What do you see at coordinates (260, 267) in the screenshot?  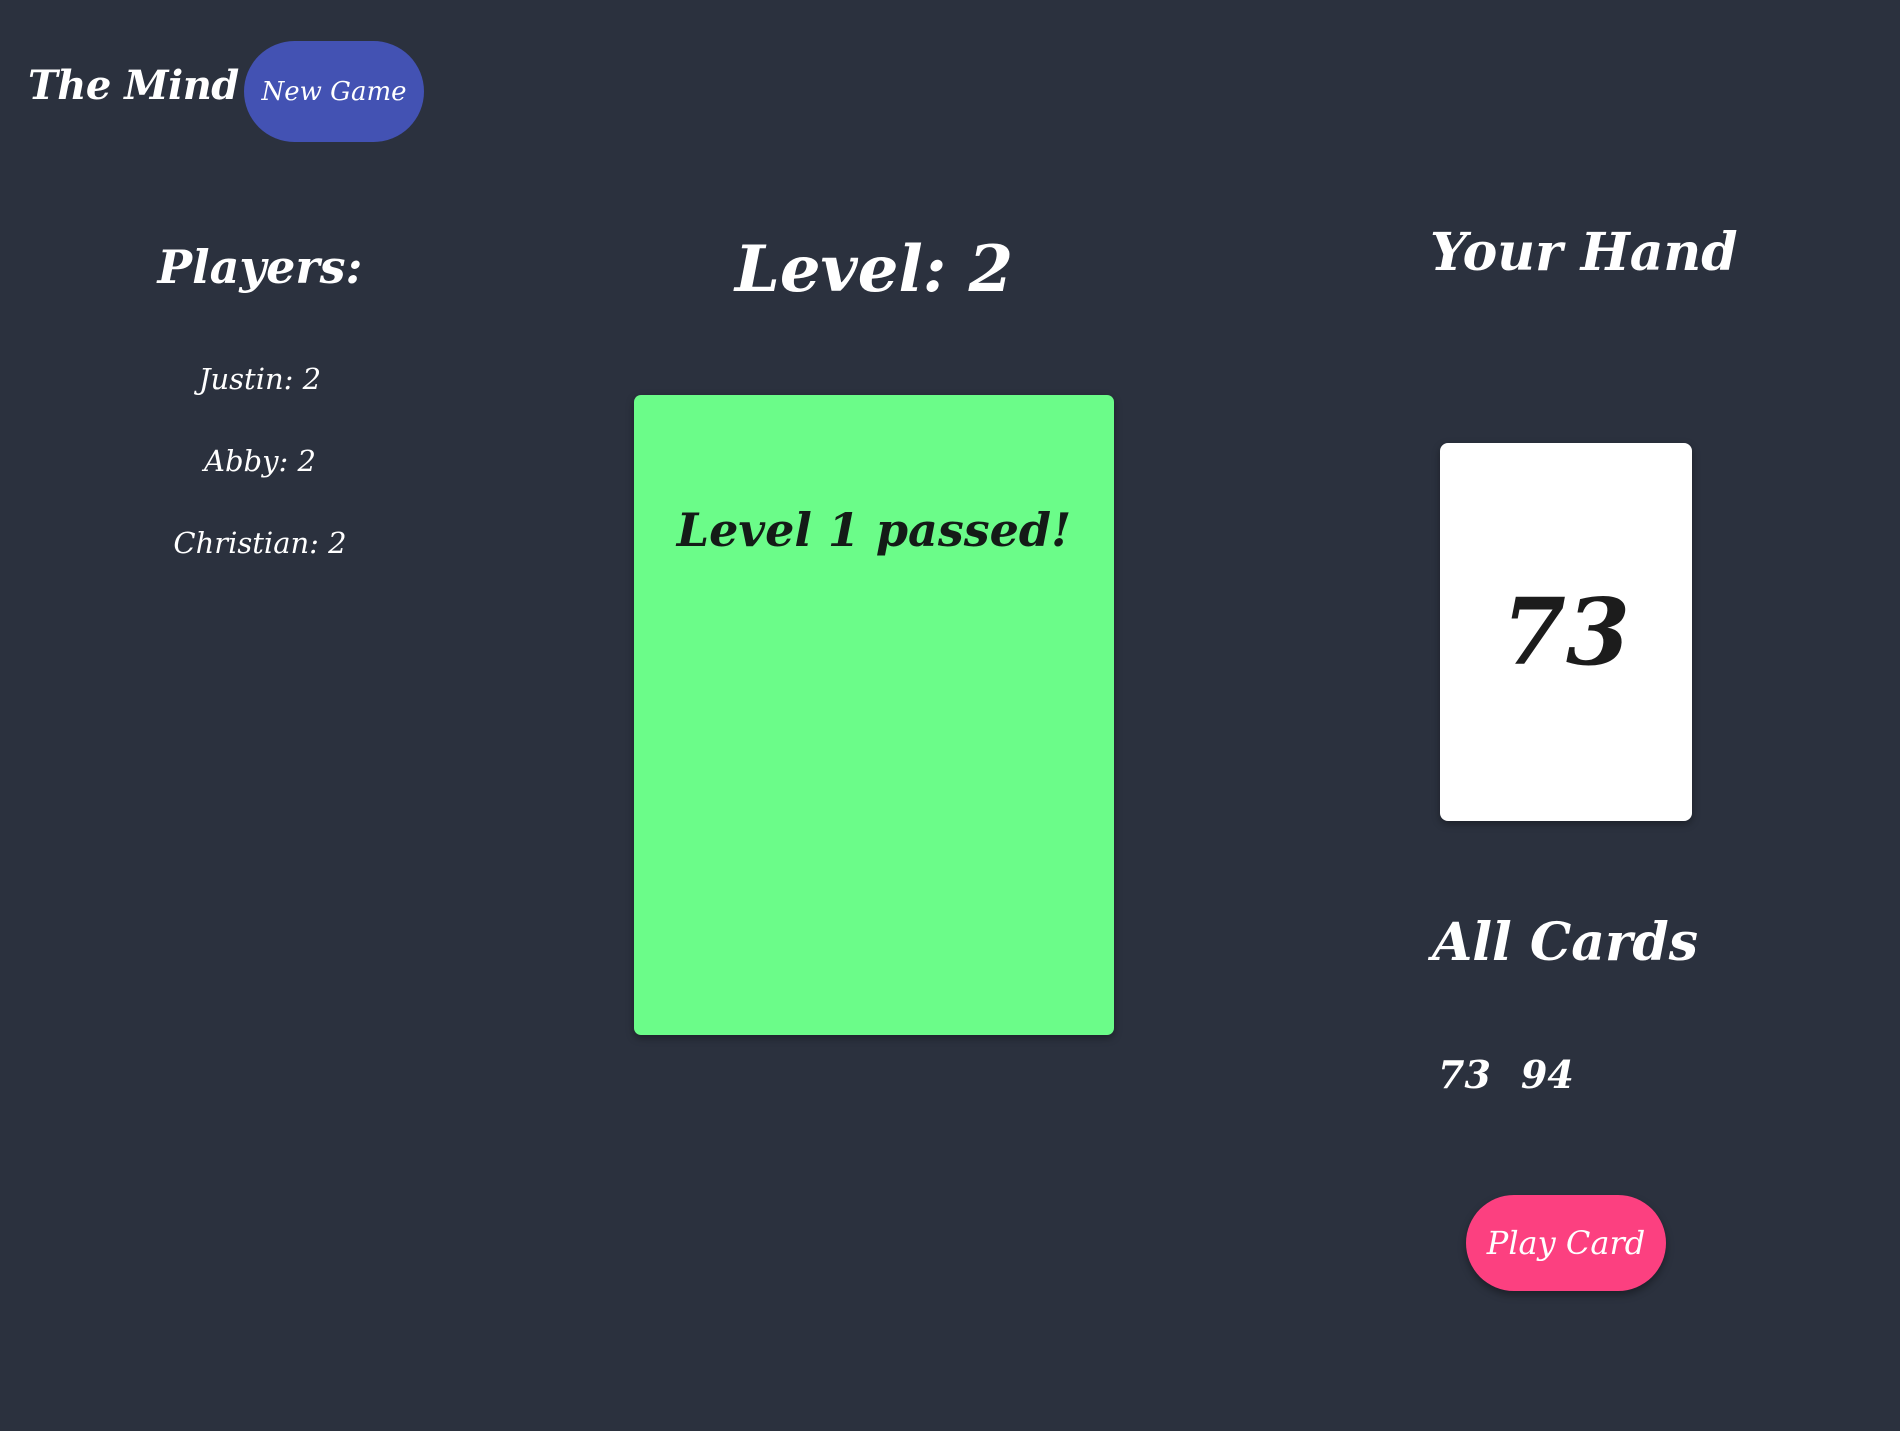 I see `players-heading: Players:` at bounding box center [260, 267].